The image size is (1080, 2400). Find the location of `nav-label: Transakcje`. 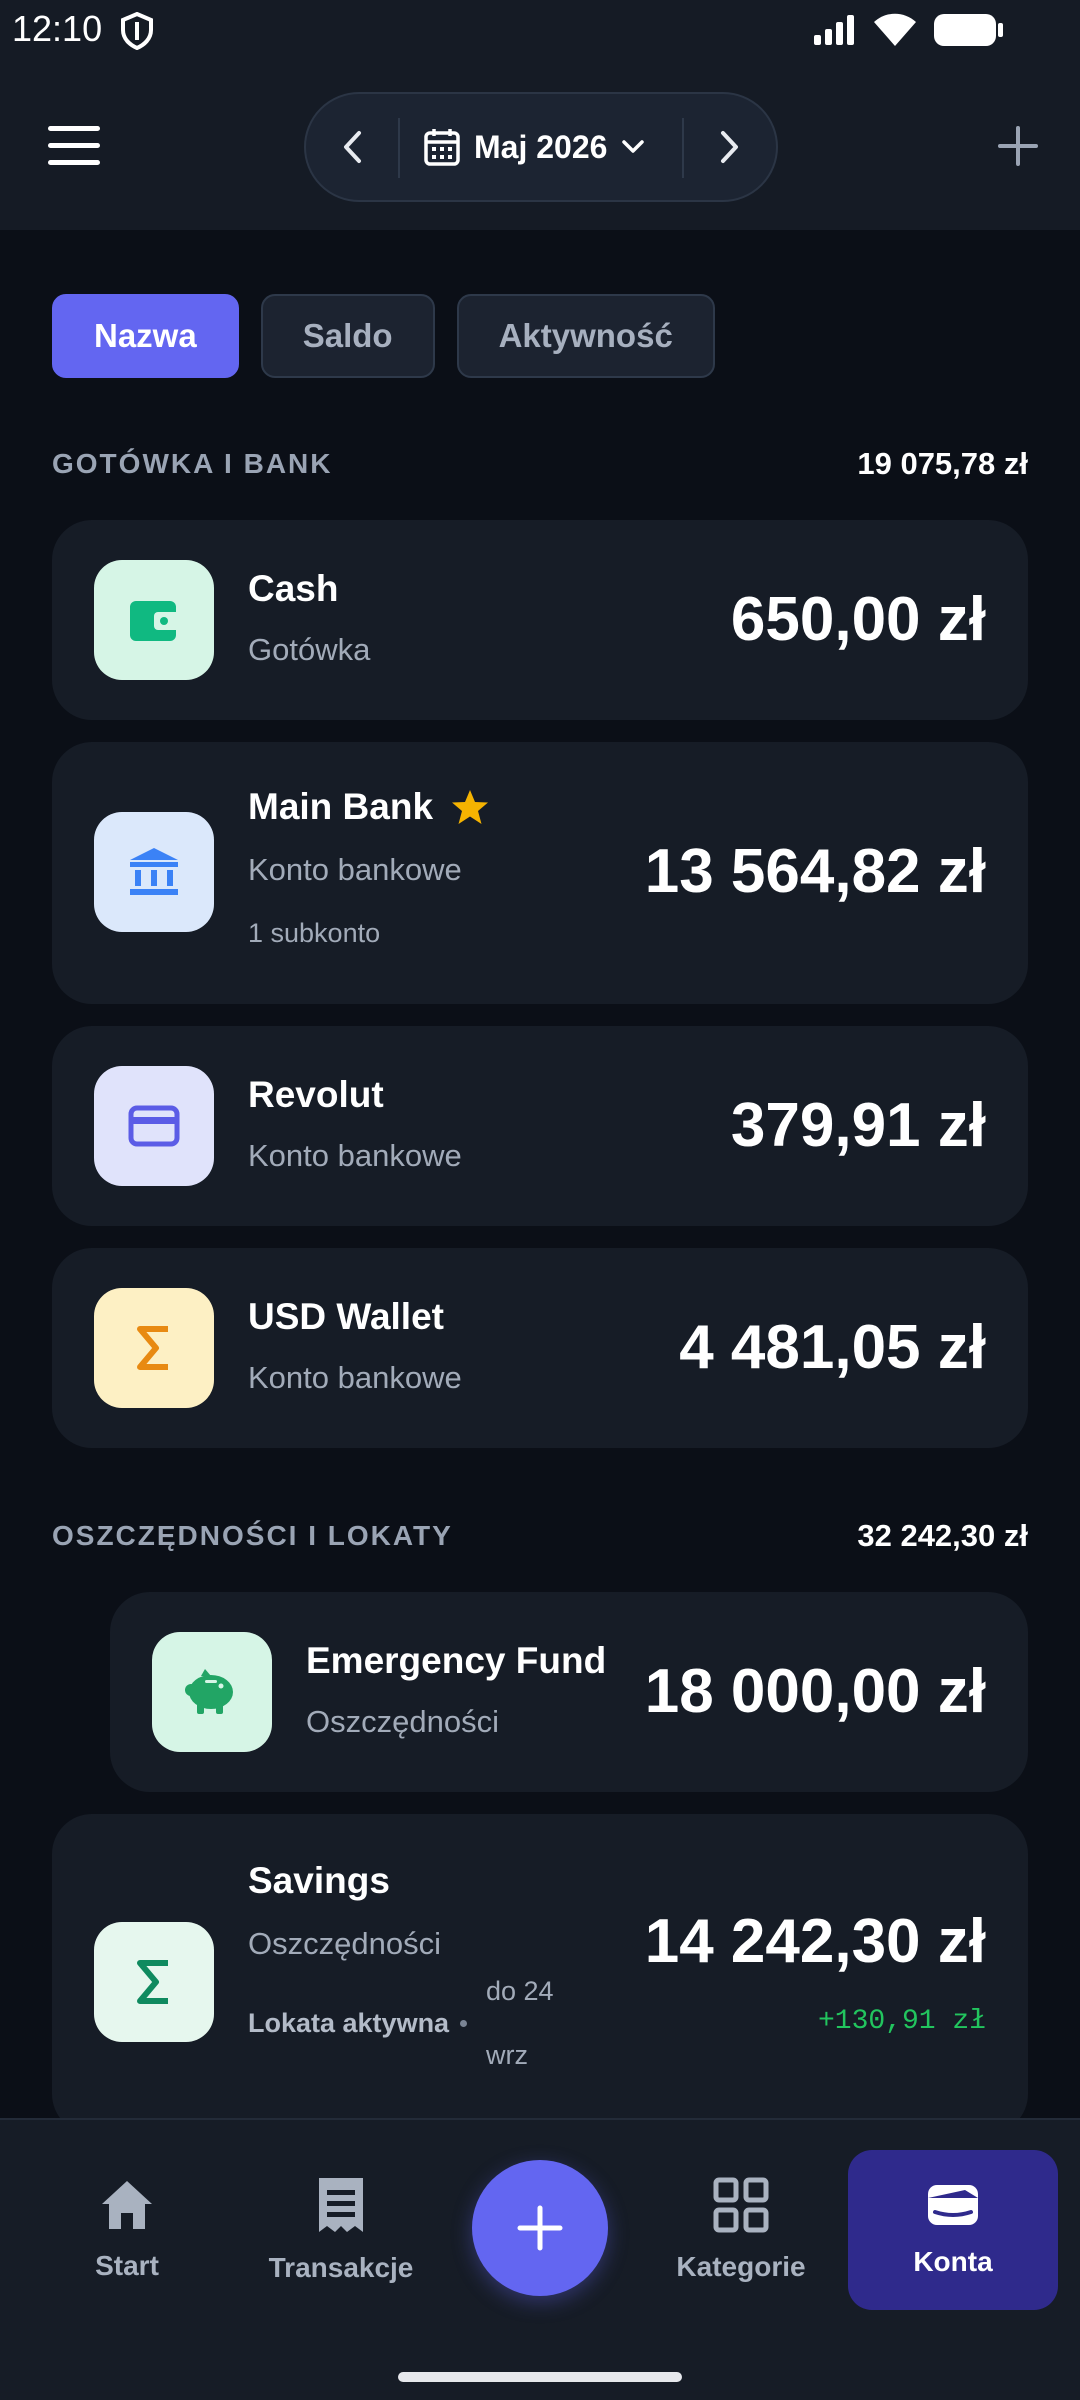

nav-label: Transakcje is located at coordinates (341, 2267).